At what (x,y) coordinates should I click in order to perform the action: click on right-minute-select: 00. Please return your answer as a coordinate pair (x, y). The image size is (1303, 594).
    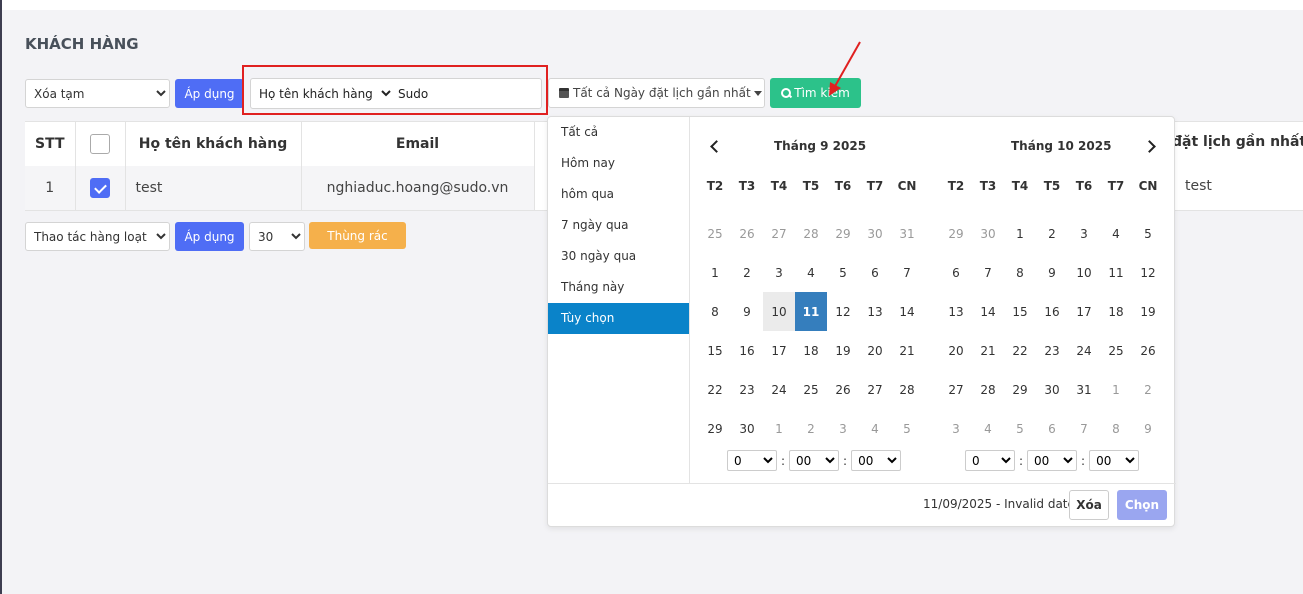
    Looking at the image, I should click on (1052, 460).